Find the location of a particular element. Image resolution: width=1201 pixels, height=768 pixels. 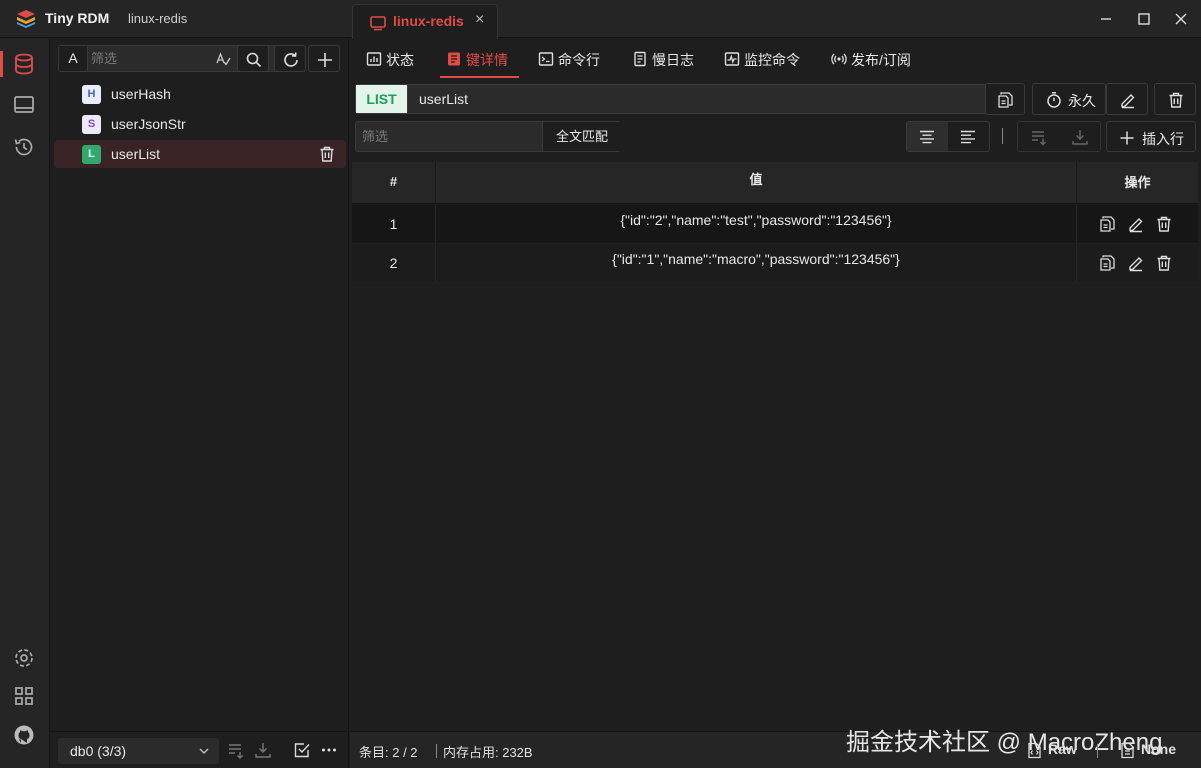

more-icon is located at coordinates (329, 750).